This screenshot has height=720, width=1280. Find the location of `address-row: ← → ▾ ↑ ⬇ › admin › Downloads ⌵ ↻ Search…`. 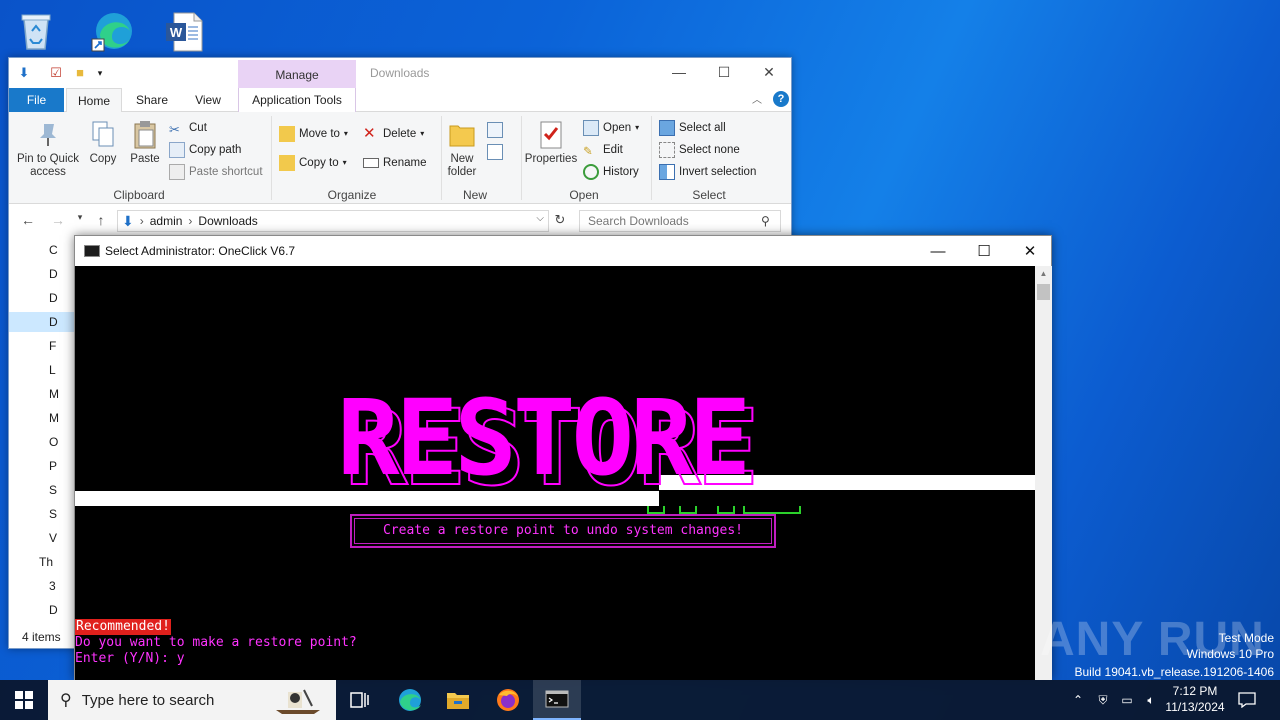

address-row: ← → ▾ ↑ ⬇ › admin › Downloads ⌵ ↻ Search… is located at coordinates (400, 221).